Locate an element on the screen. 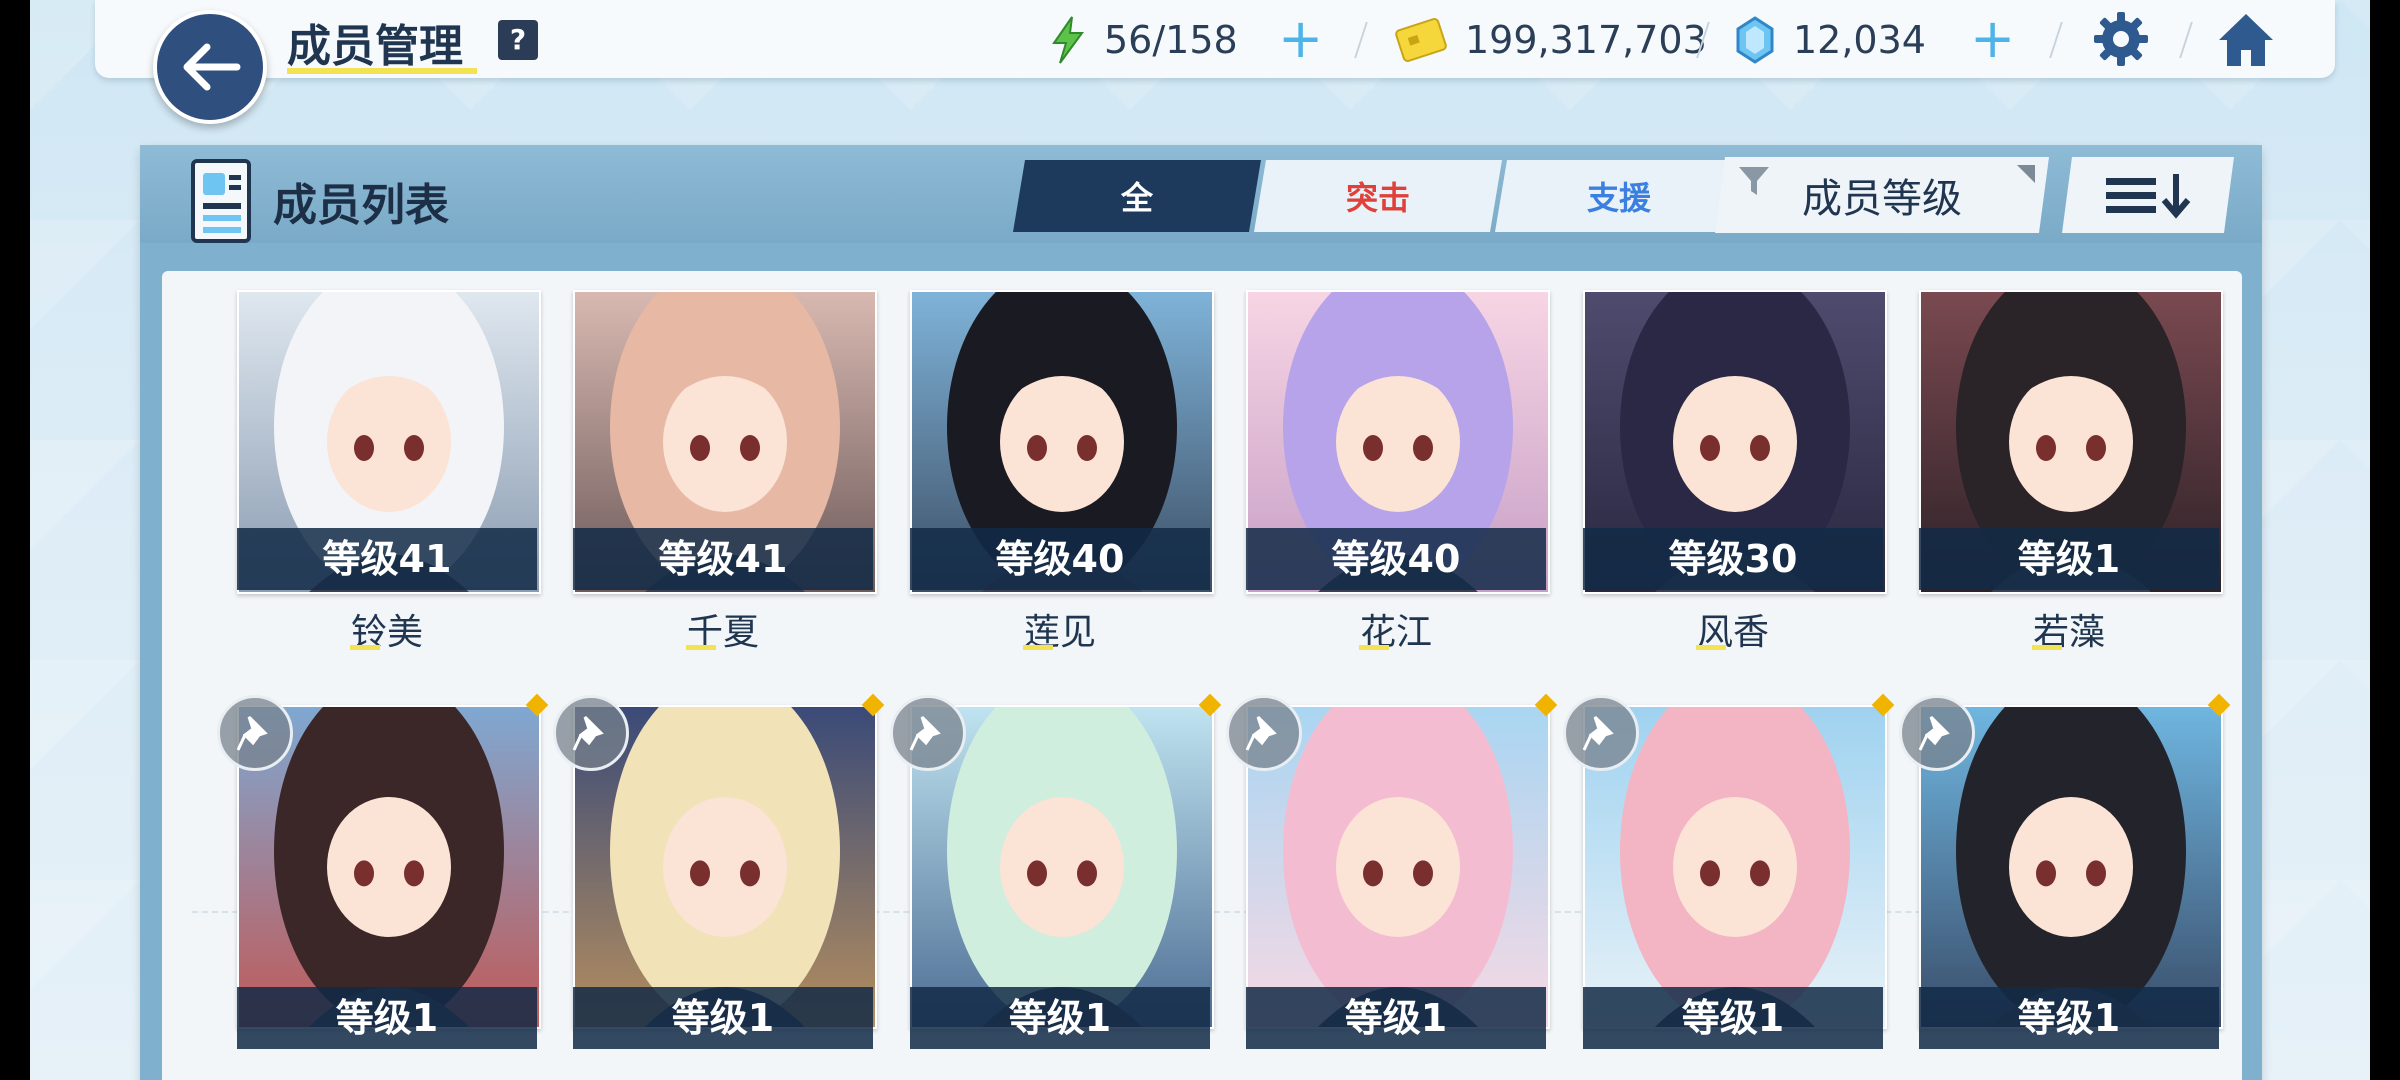  sort-descending-icon is located at coordinates (2148, 195).